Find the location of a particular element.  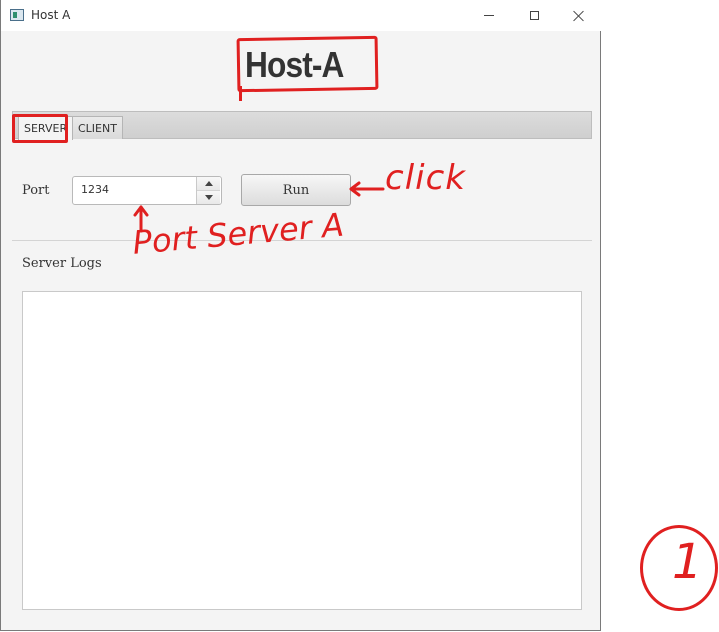

close-button is located at coordinates (579, 15).